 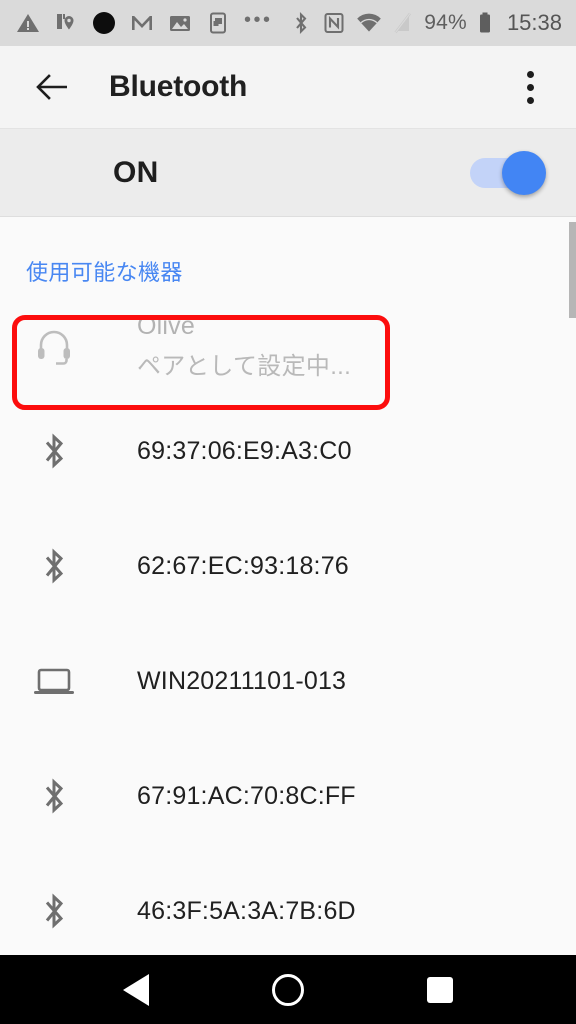 I want to click on list-item: 46:3F:5A:3A:7B:6D, so click(x=288, y=904).